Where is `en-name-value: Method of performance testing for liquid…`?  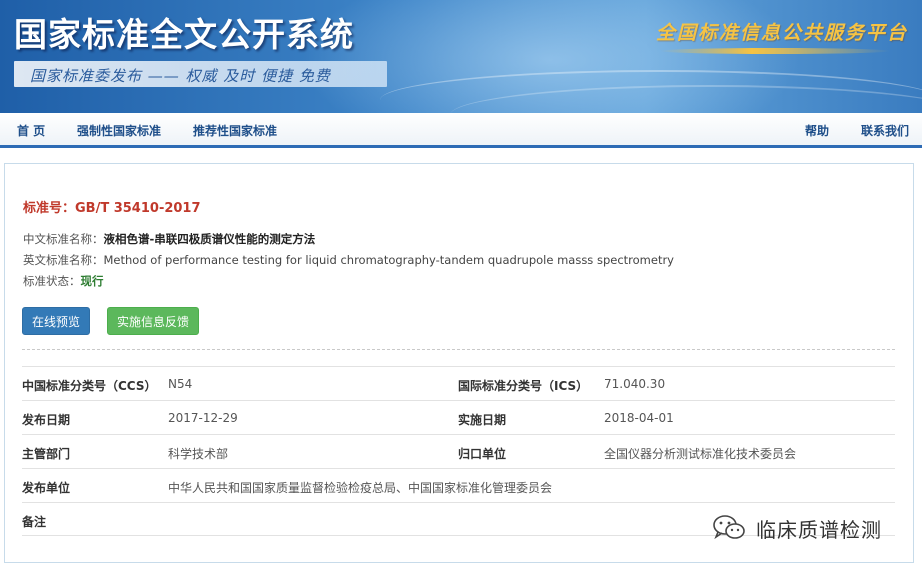
en-name-value: Method of performance testing for liquid… is located at coordinates (389, 260).